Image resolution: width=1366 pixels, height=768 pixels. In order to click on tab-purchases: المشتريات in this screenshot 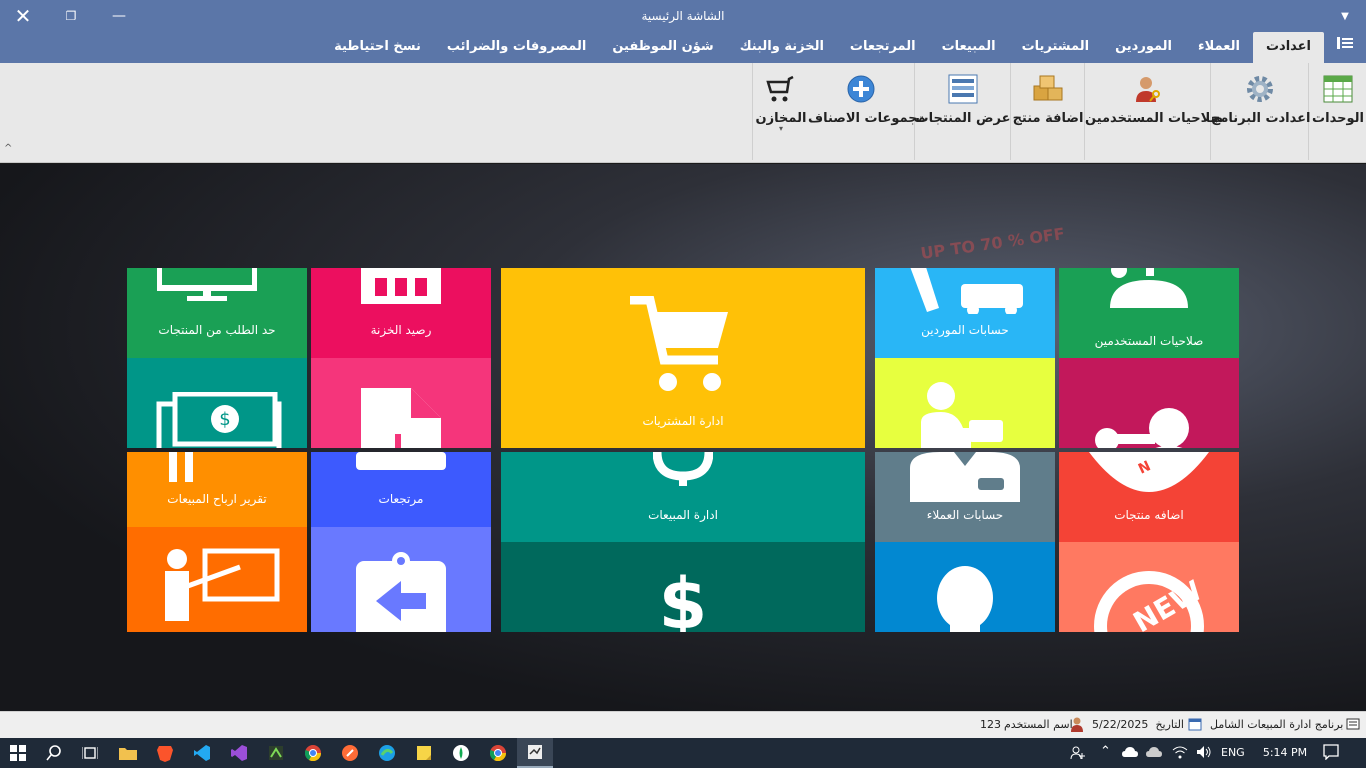, I will do `click(1056, 47)`.